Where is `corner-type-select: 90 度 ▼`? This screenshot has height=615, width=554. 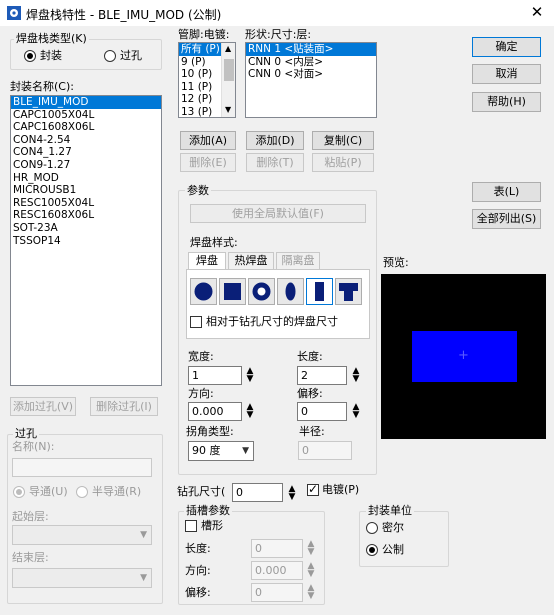
corner-type-select: 90 度 ▼ is located at coordinates (221, 451).